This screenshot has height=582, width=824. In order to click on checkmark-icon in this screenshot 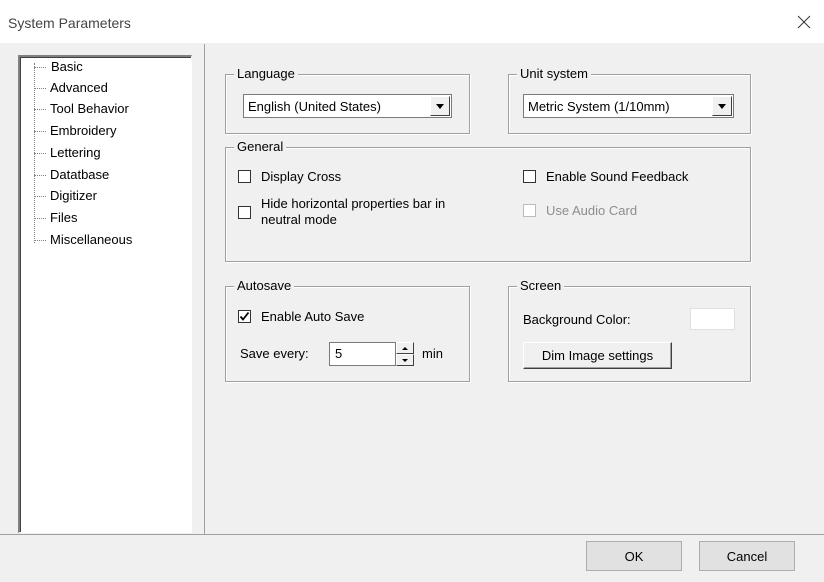, I will do `click(244, 316)`.